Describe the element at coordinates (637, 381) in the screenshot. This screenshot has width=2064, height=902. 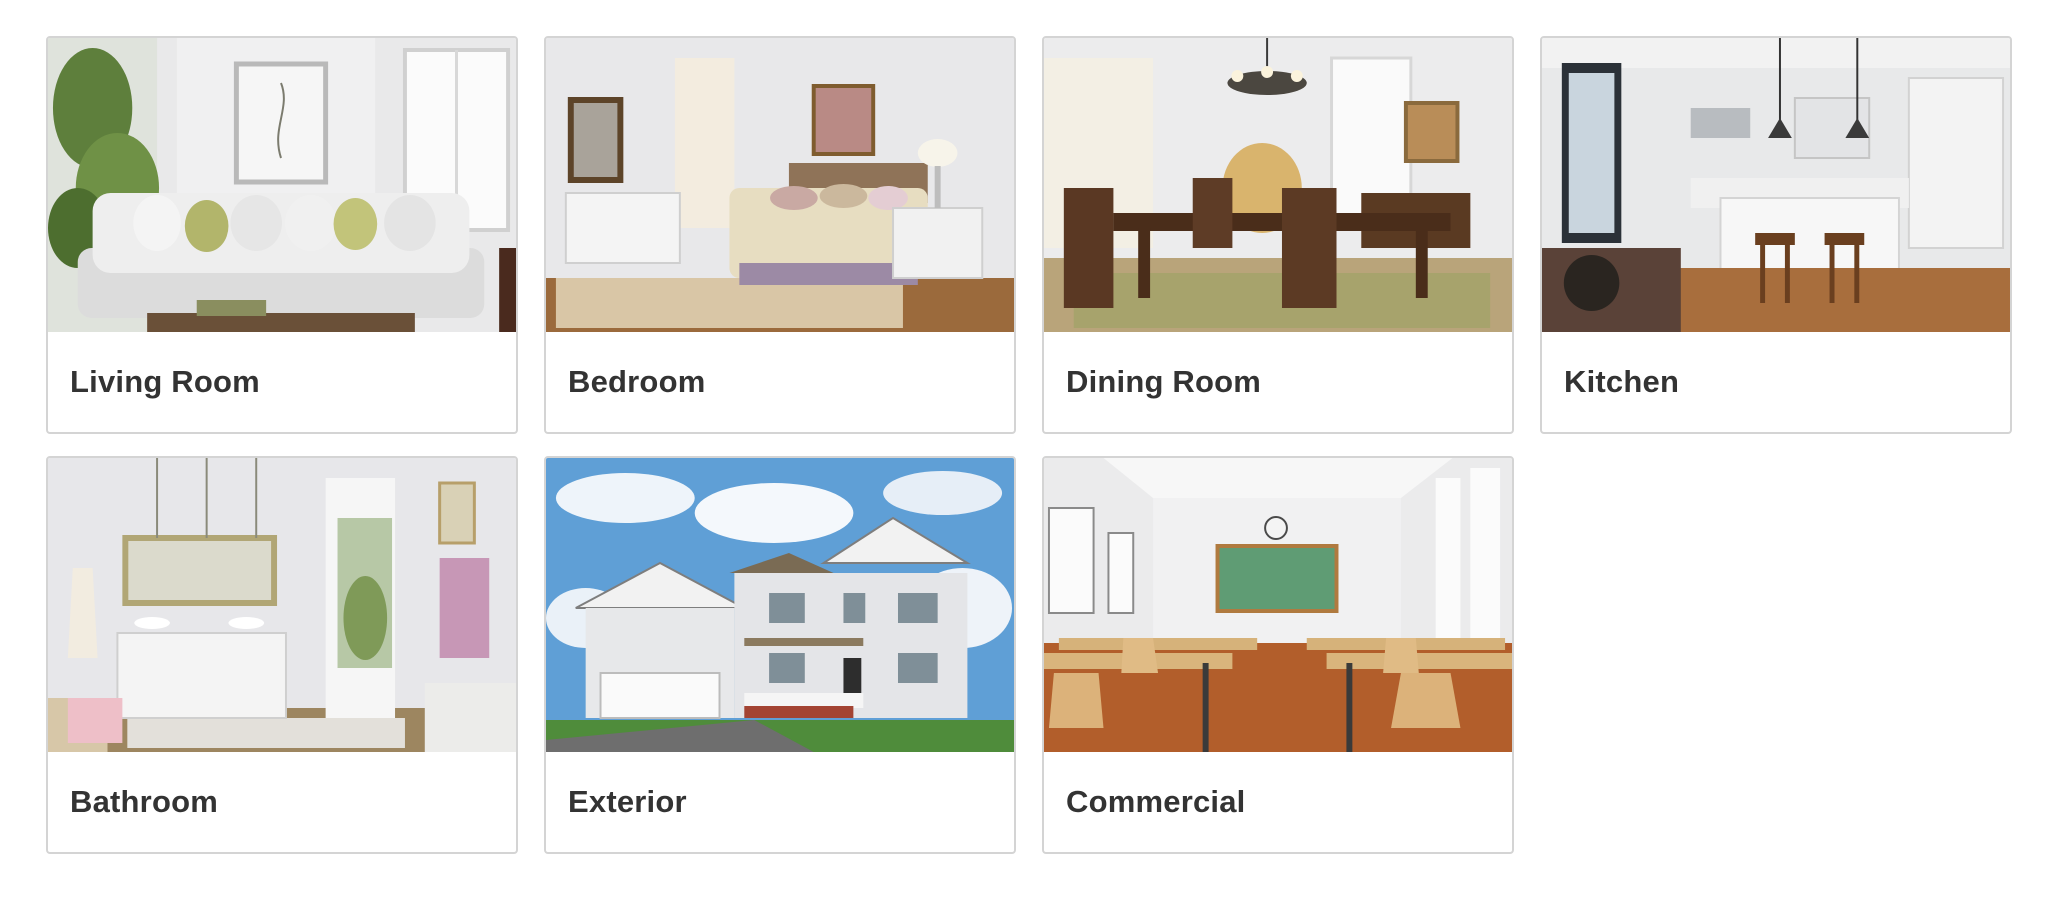
I see `category-label: Bedroom` at that location.